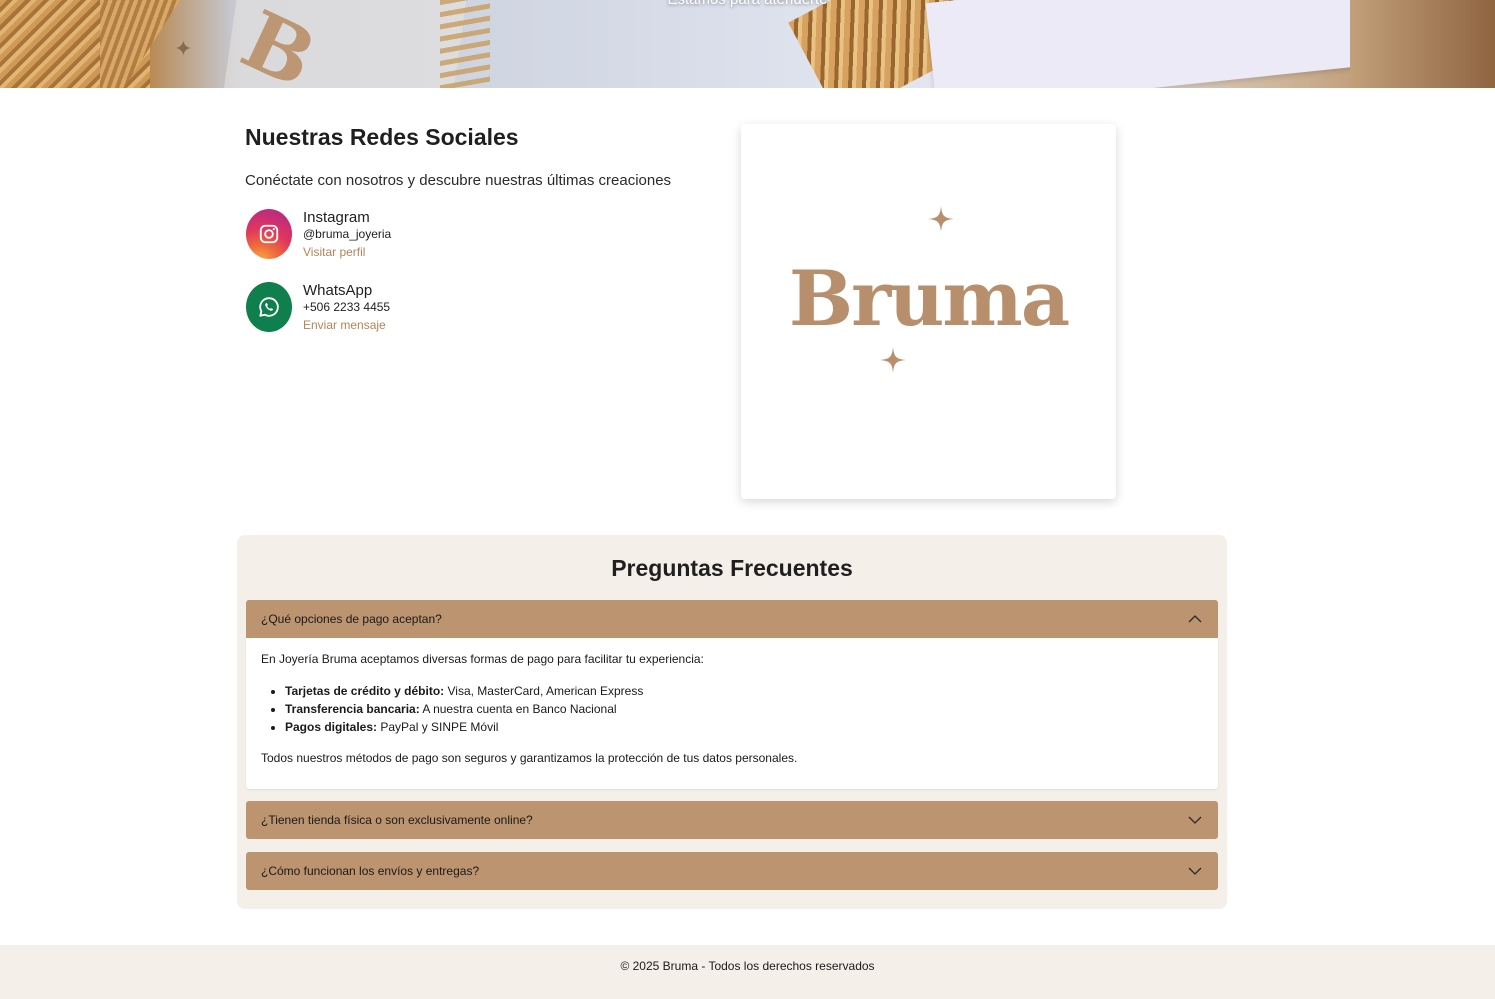  Describe the element at coordinates (352, 709) in the screenshot. I see `list-item-label: Transferencia bancaria:` at that location.